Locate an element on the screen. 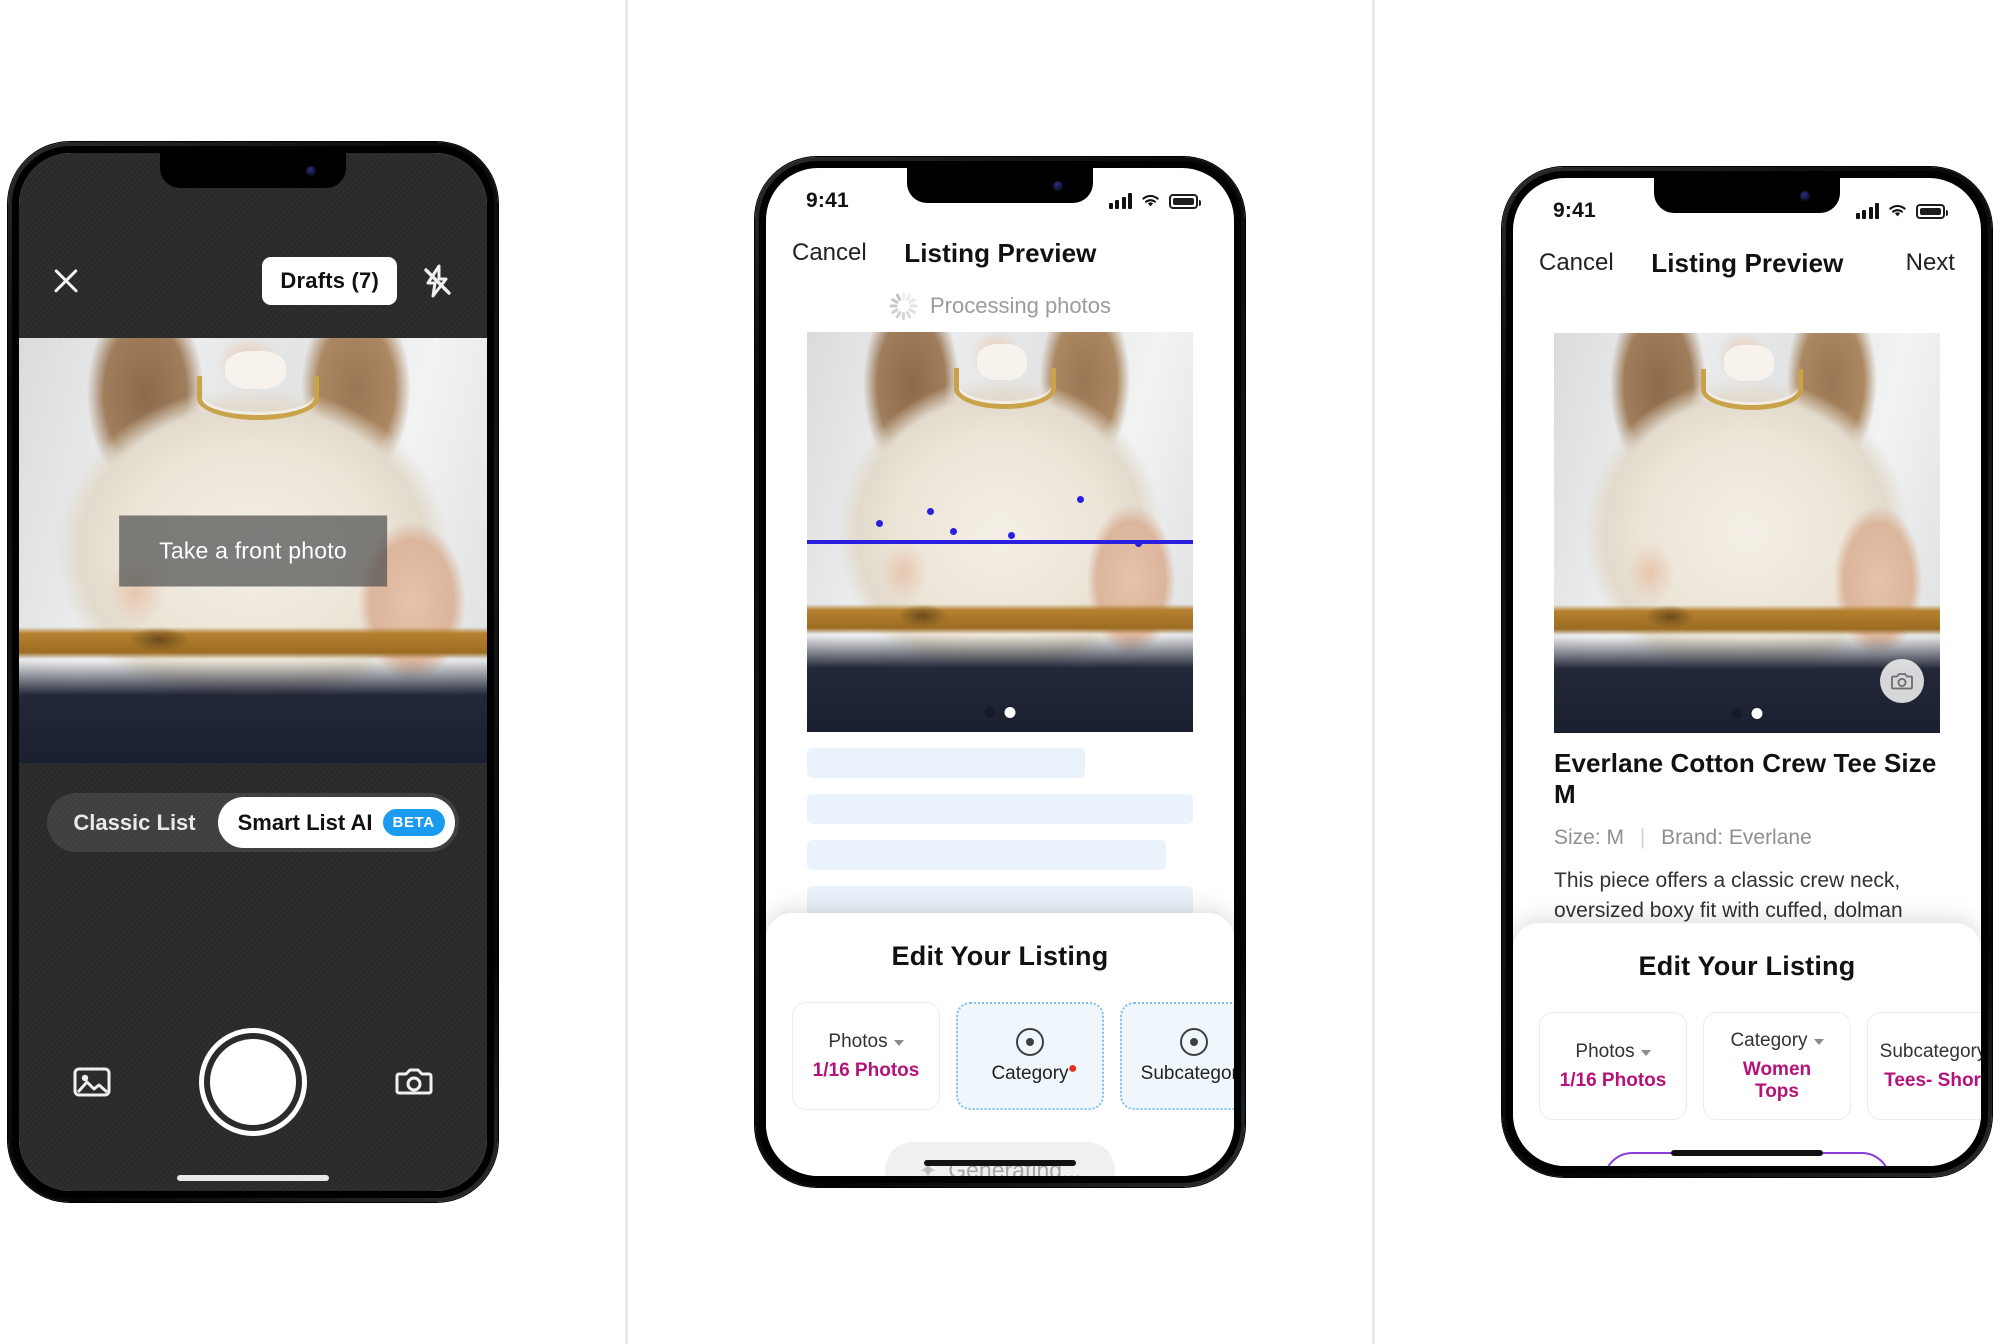 Image resolution: width=2000 pixels, height=1344 pixels. cellular-bars-icon is located at coordinates (1867, 211).